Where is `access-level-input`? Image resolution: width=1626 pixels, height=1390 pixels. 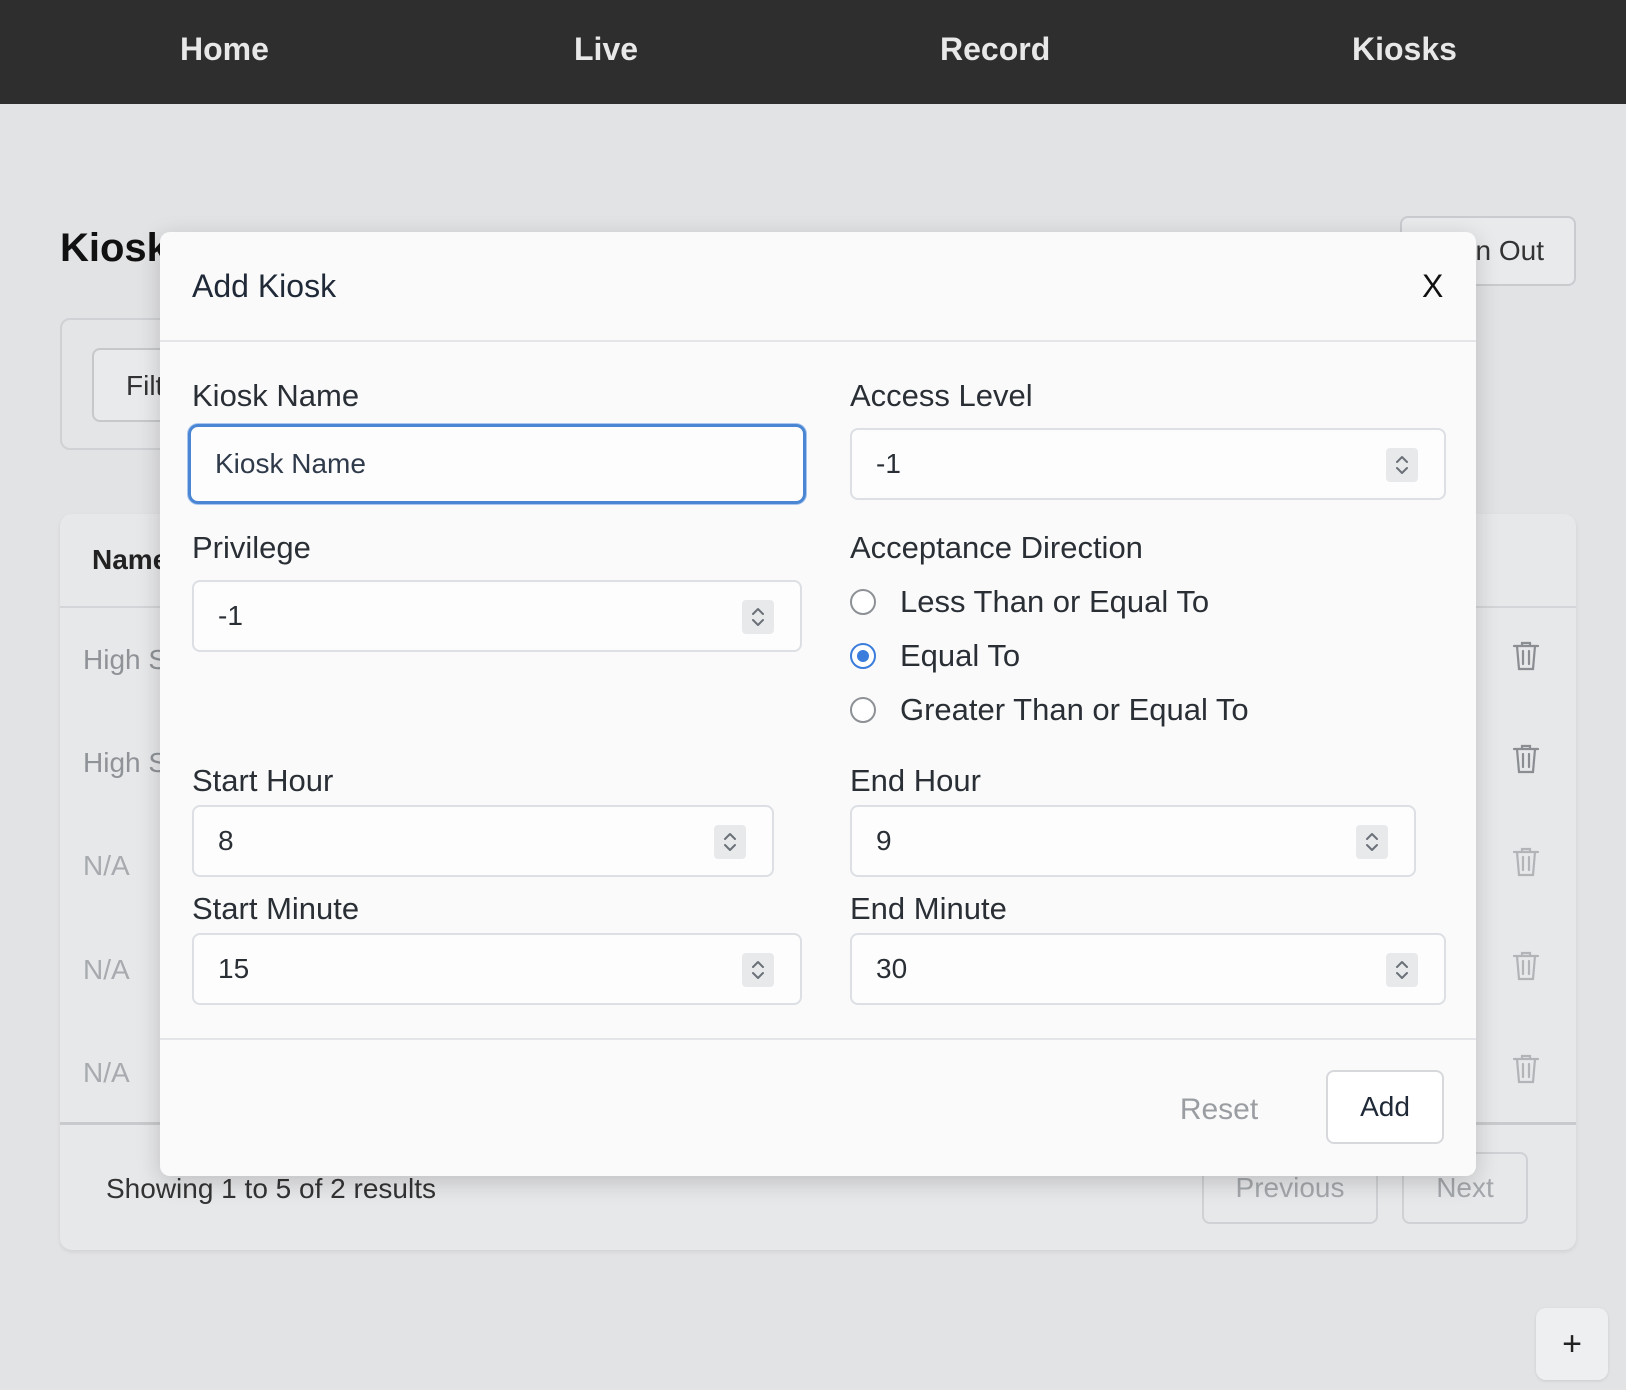 access-level-input is located at coordinates (1127, 464).